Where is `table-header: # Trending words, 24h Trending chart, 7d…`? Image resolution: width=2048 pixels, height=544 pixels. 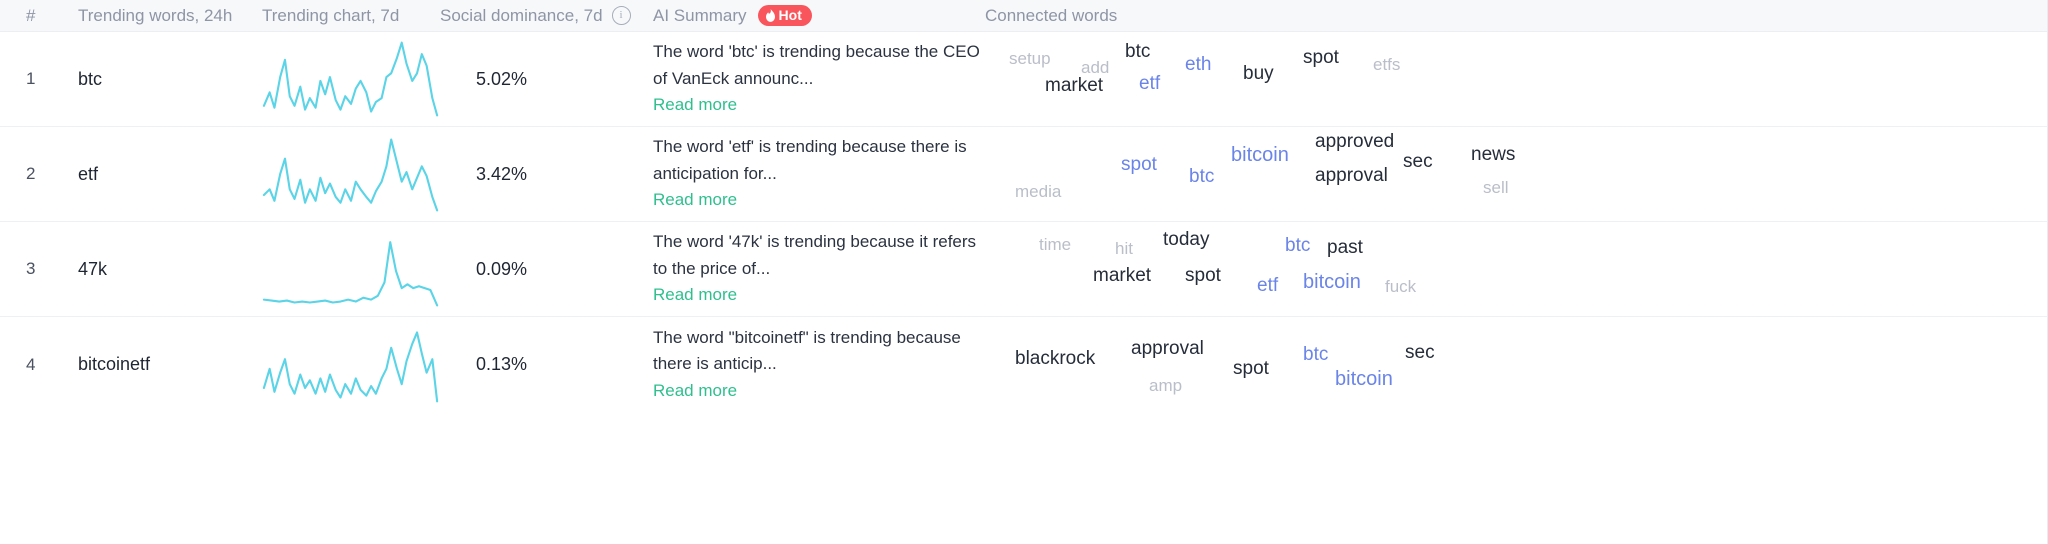 table-header: # Trending words, 24h Trending chart, 7d… is located at coordinates (1024, 16).